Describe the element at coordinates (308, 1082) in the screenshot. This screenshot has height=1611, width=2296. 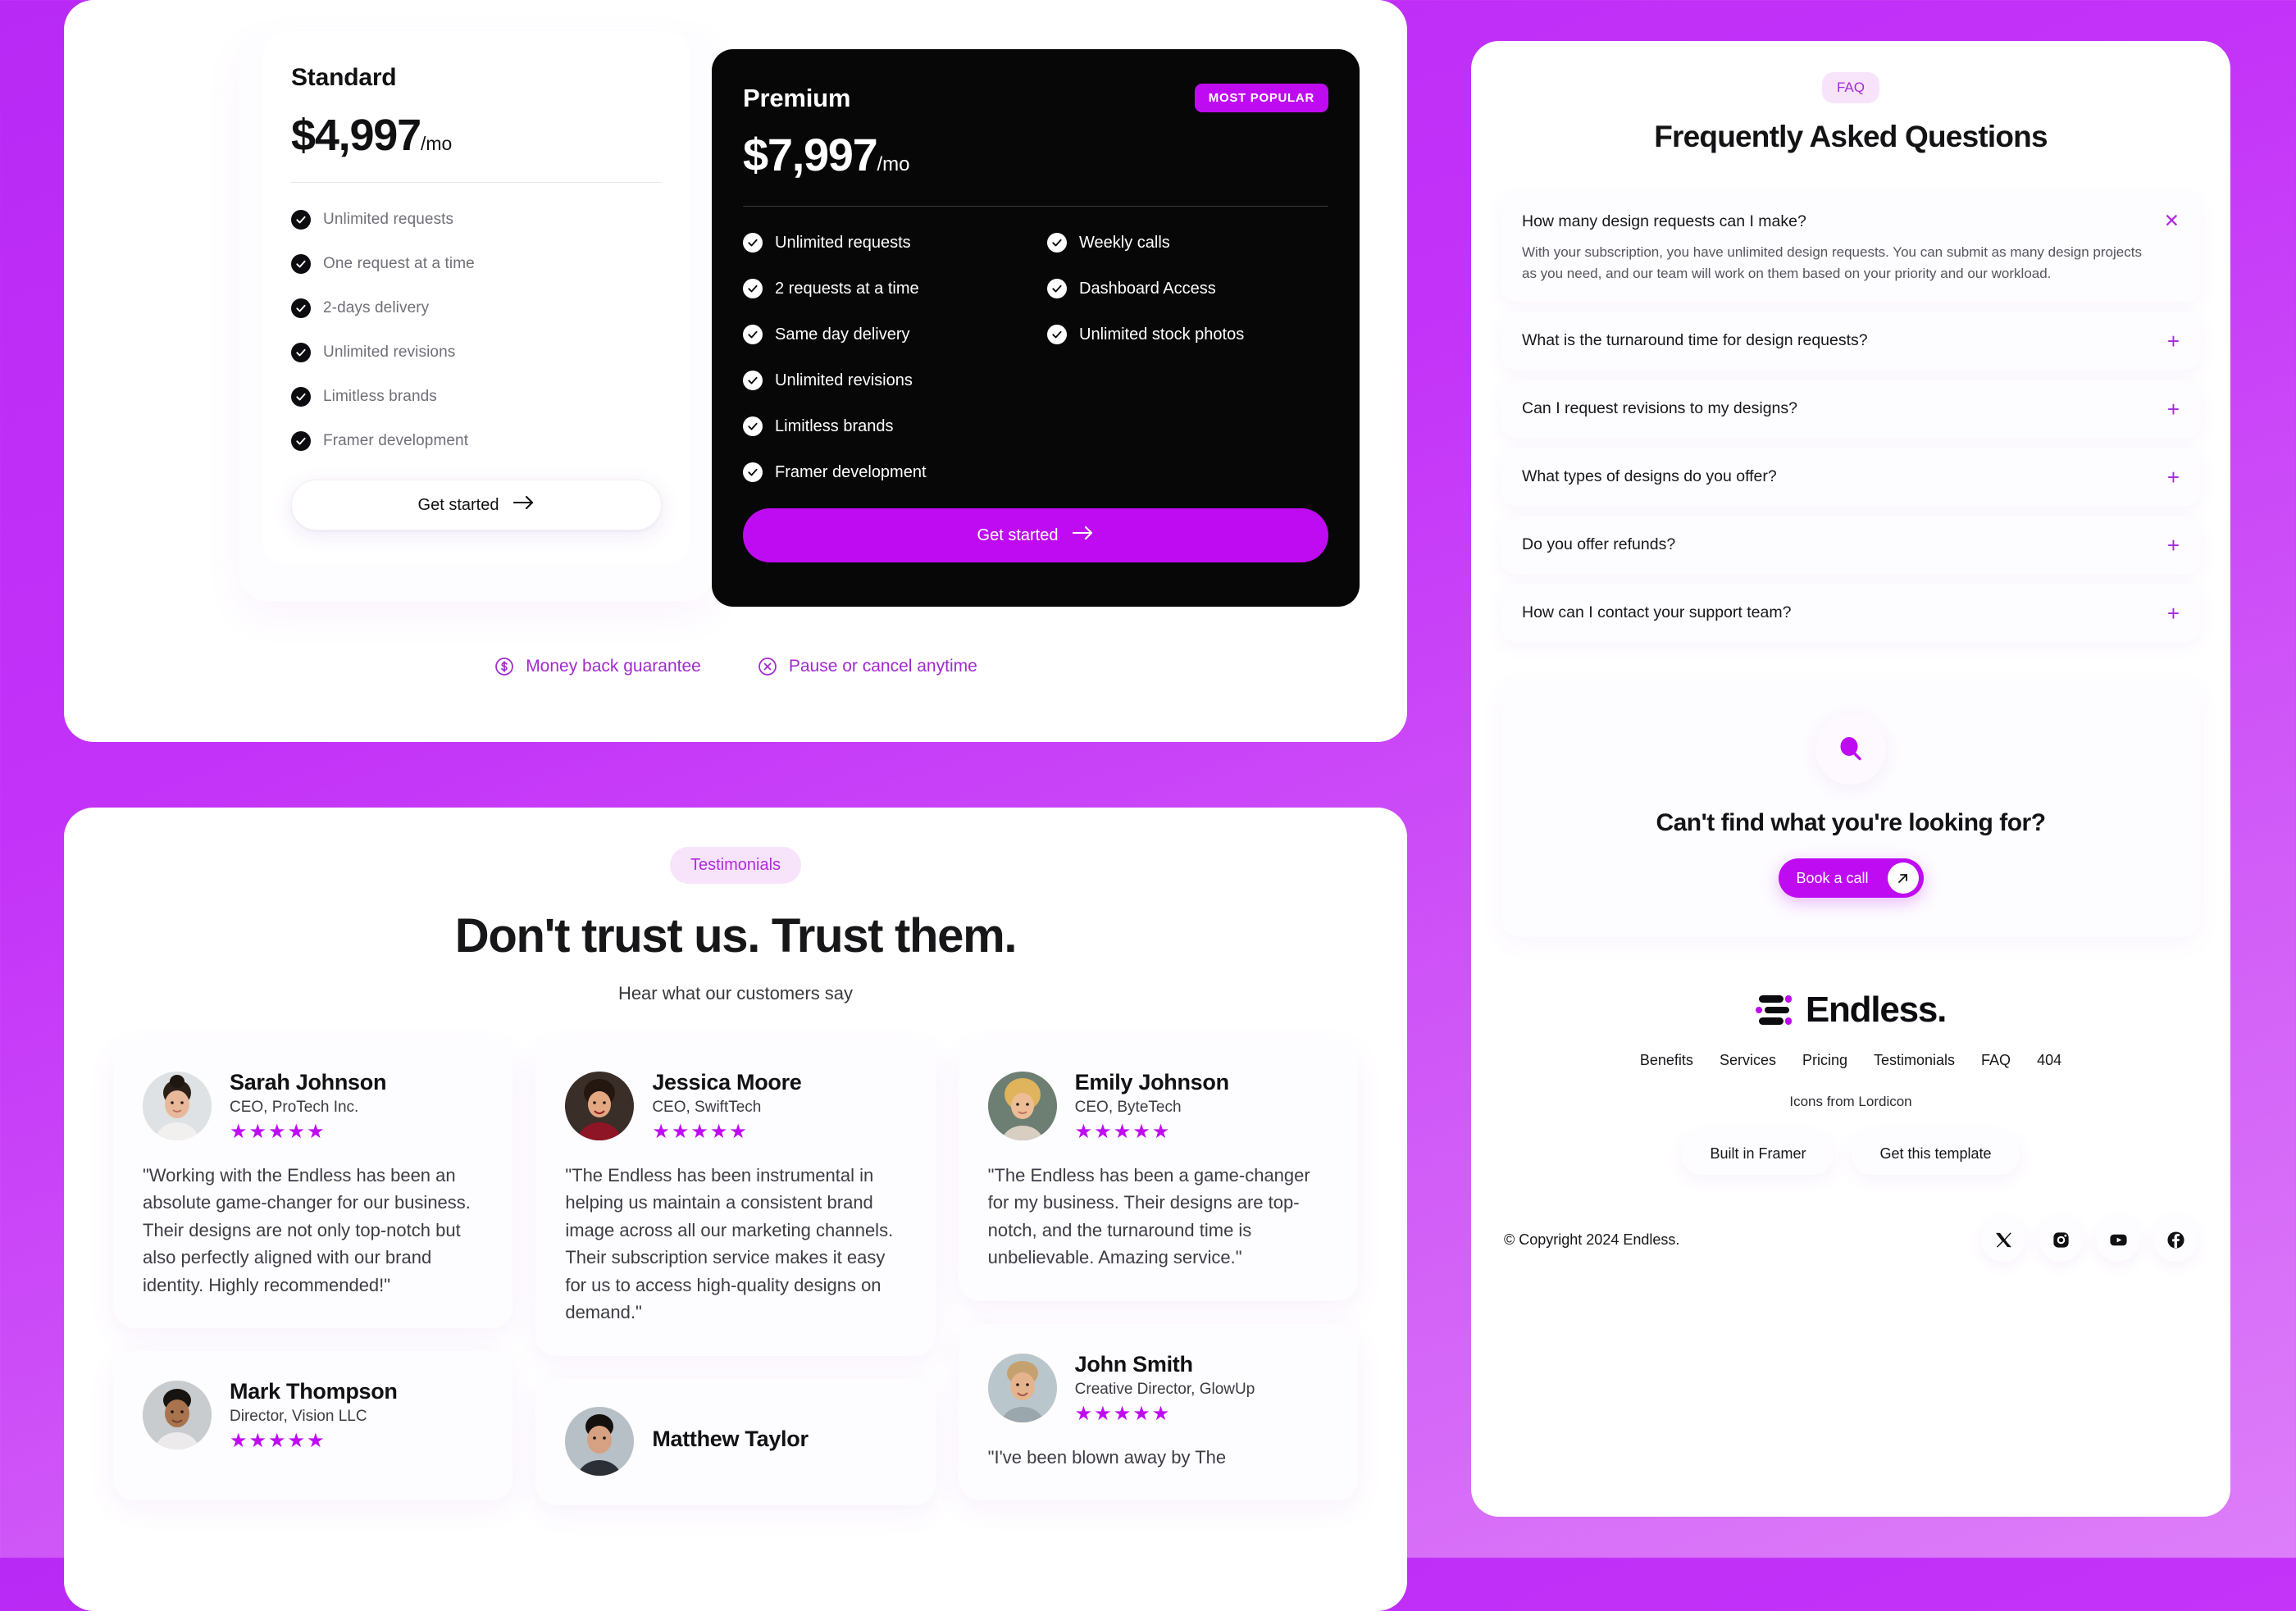
I see `testimonial-name: Sarah Johnson` at that location.